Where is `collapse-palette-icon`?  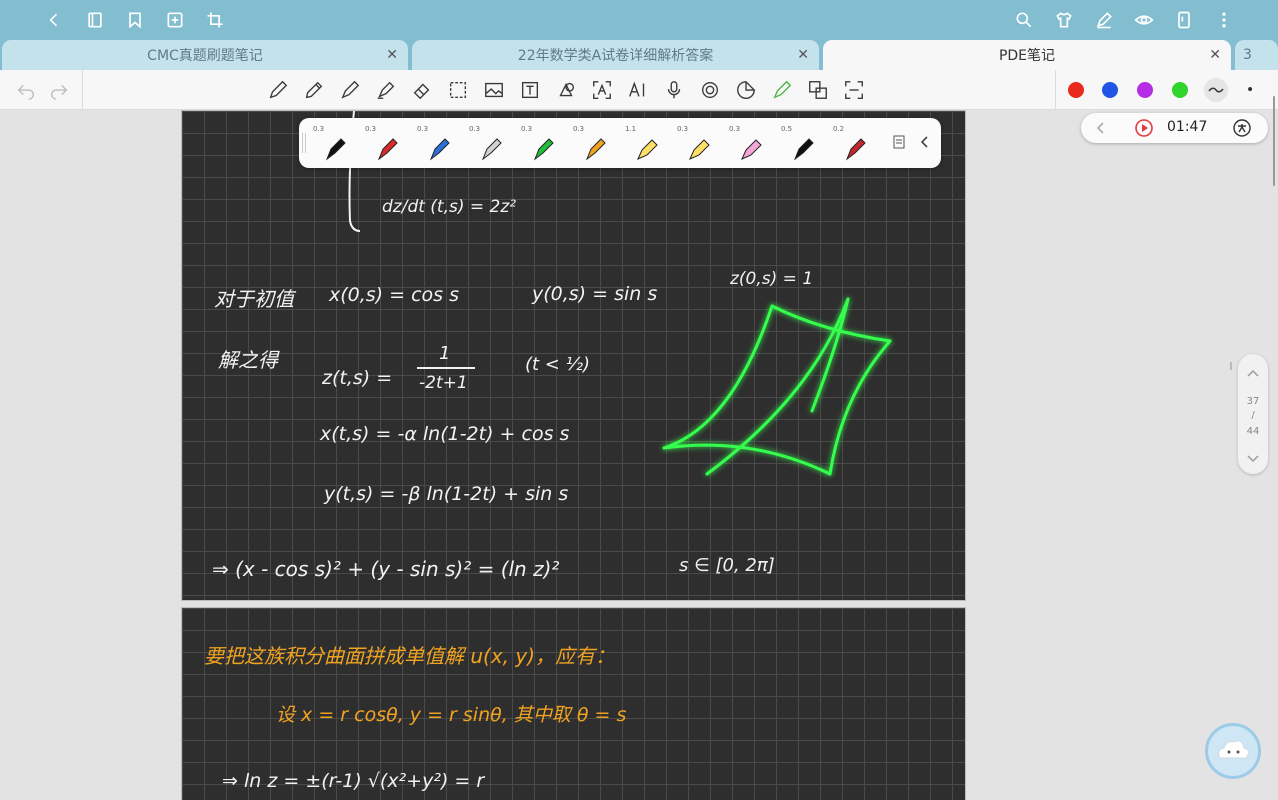 collapse-palette-icon is located at coordinates (925, 142).